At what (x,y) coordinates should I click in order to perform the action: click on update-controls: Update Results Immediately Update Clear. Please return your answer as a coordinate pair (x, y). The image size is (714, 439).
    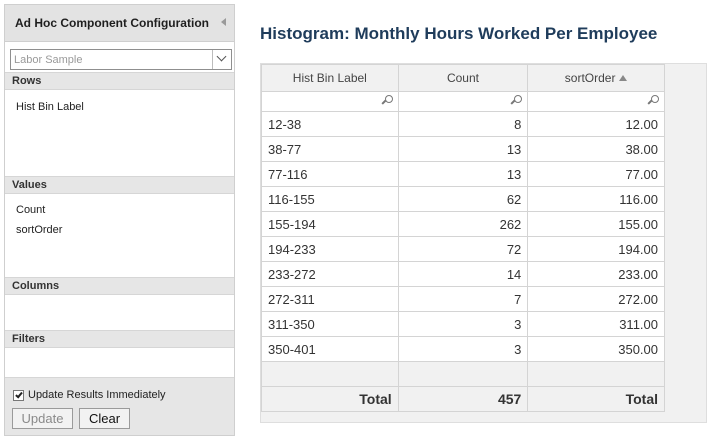
    Looking at the image, I should click on (119, 406).